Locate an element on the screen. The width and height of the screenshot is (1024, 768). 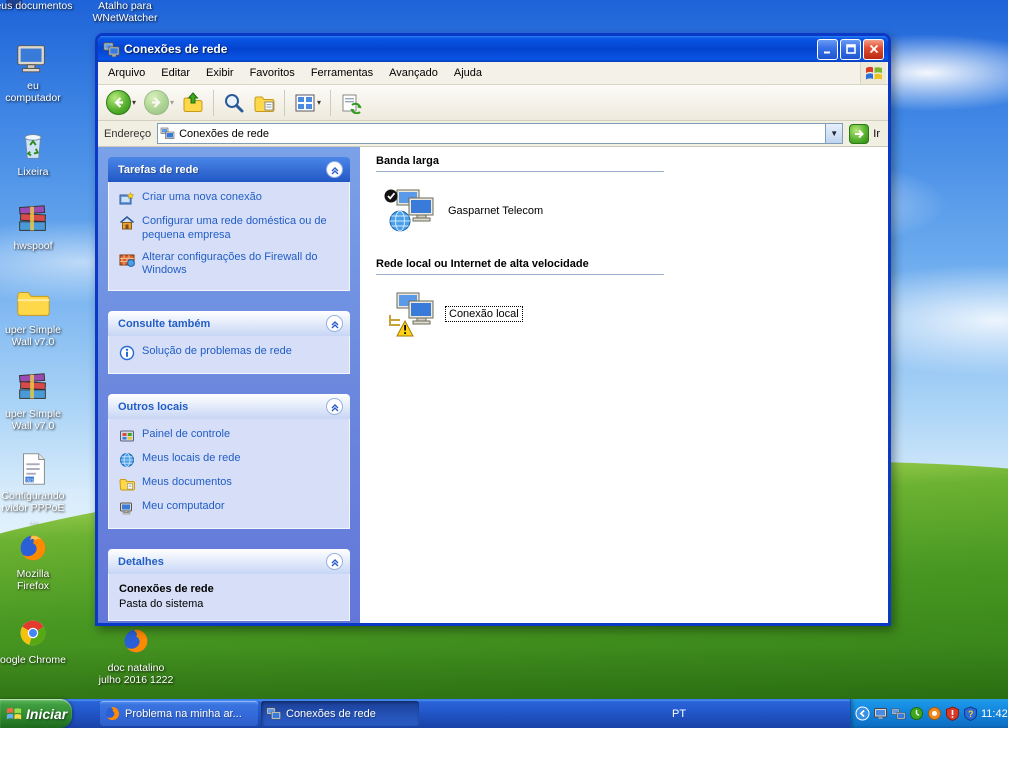
link-control-panel: Painel de controle is located at coordinates (230, 436).